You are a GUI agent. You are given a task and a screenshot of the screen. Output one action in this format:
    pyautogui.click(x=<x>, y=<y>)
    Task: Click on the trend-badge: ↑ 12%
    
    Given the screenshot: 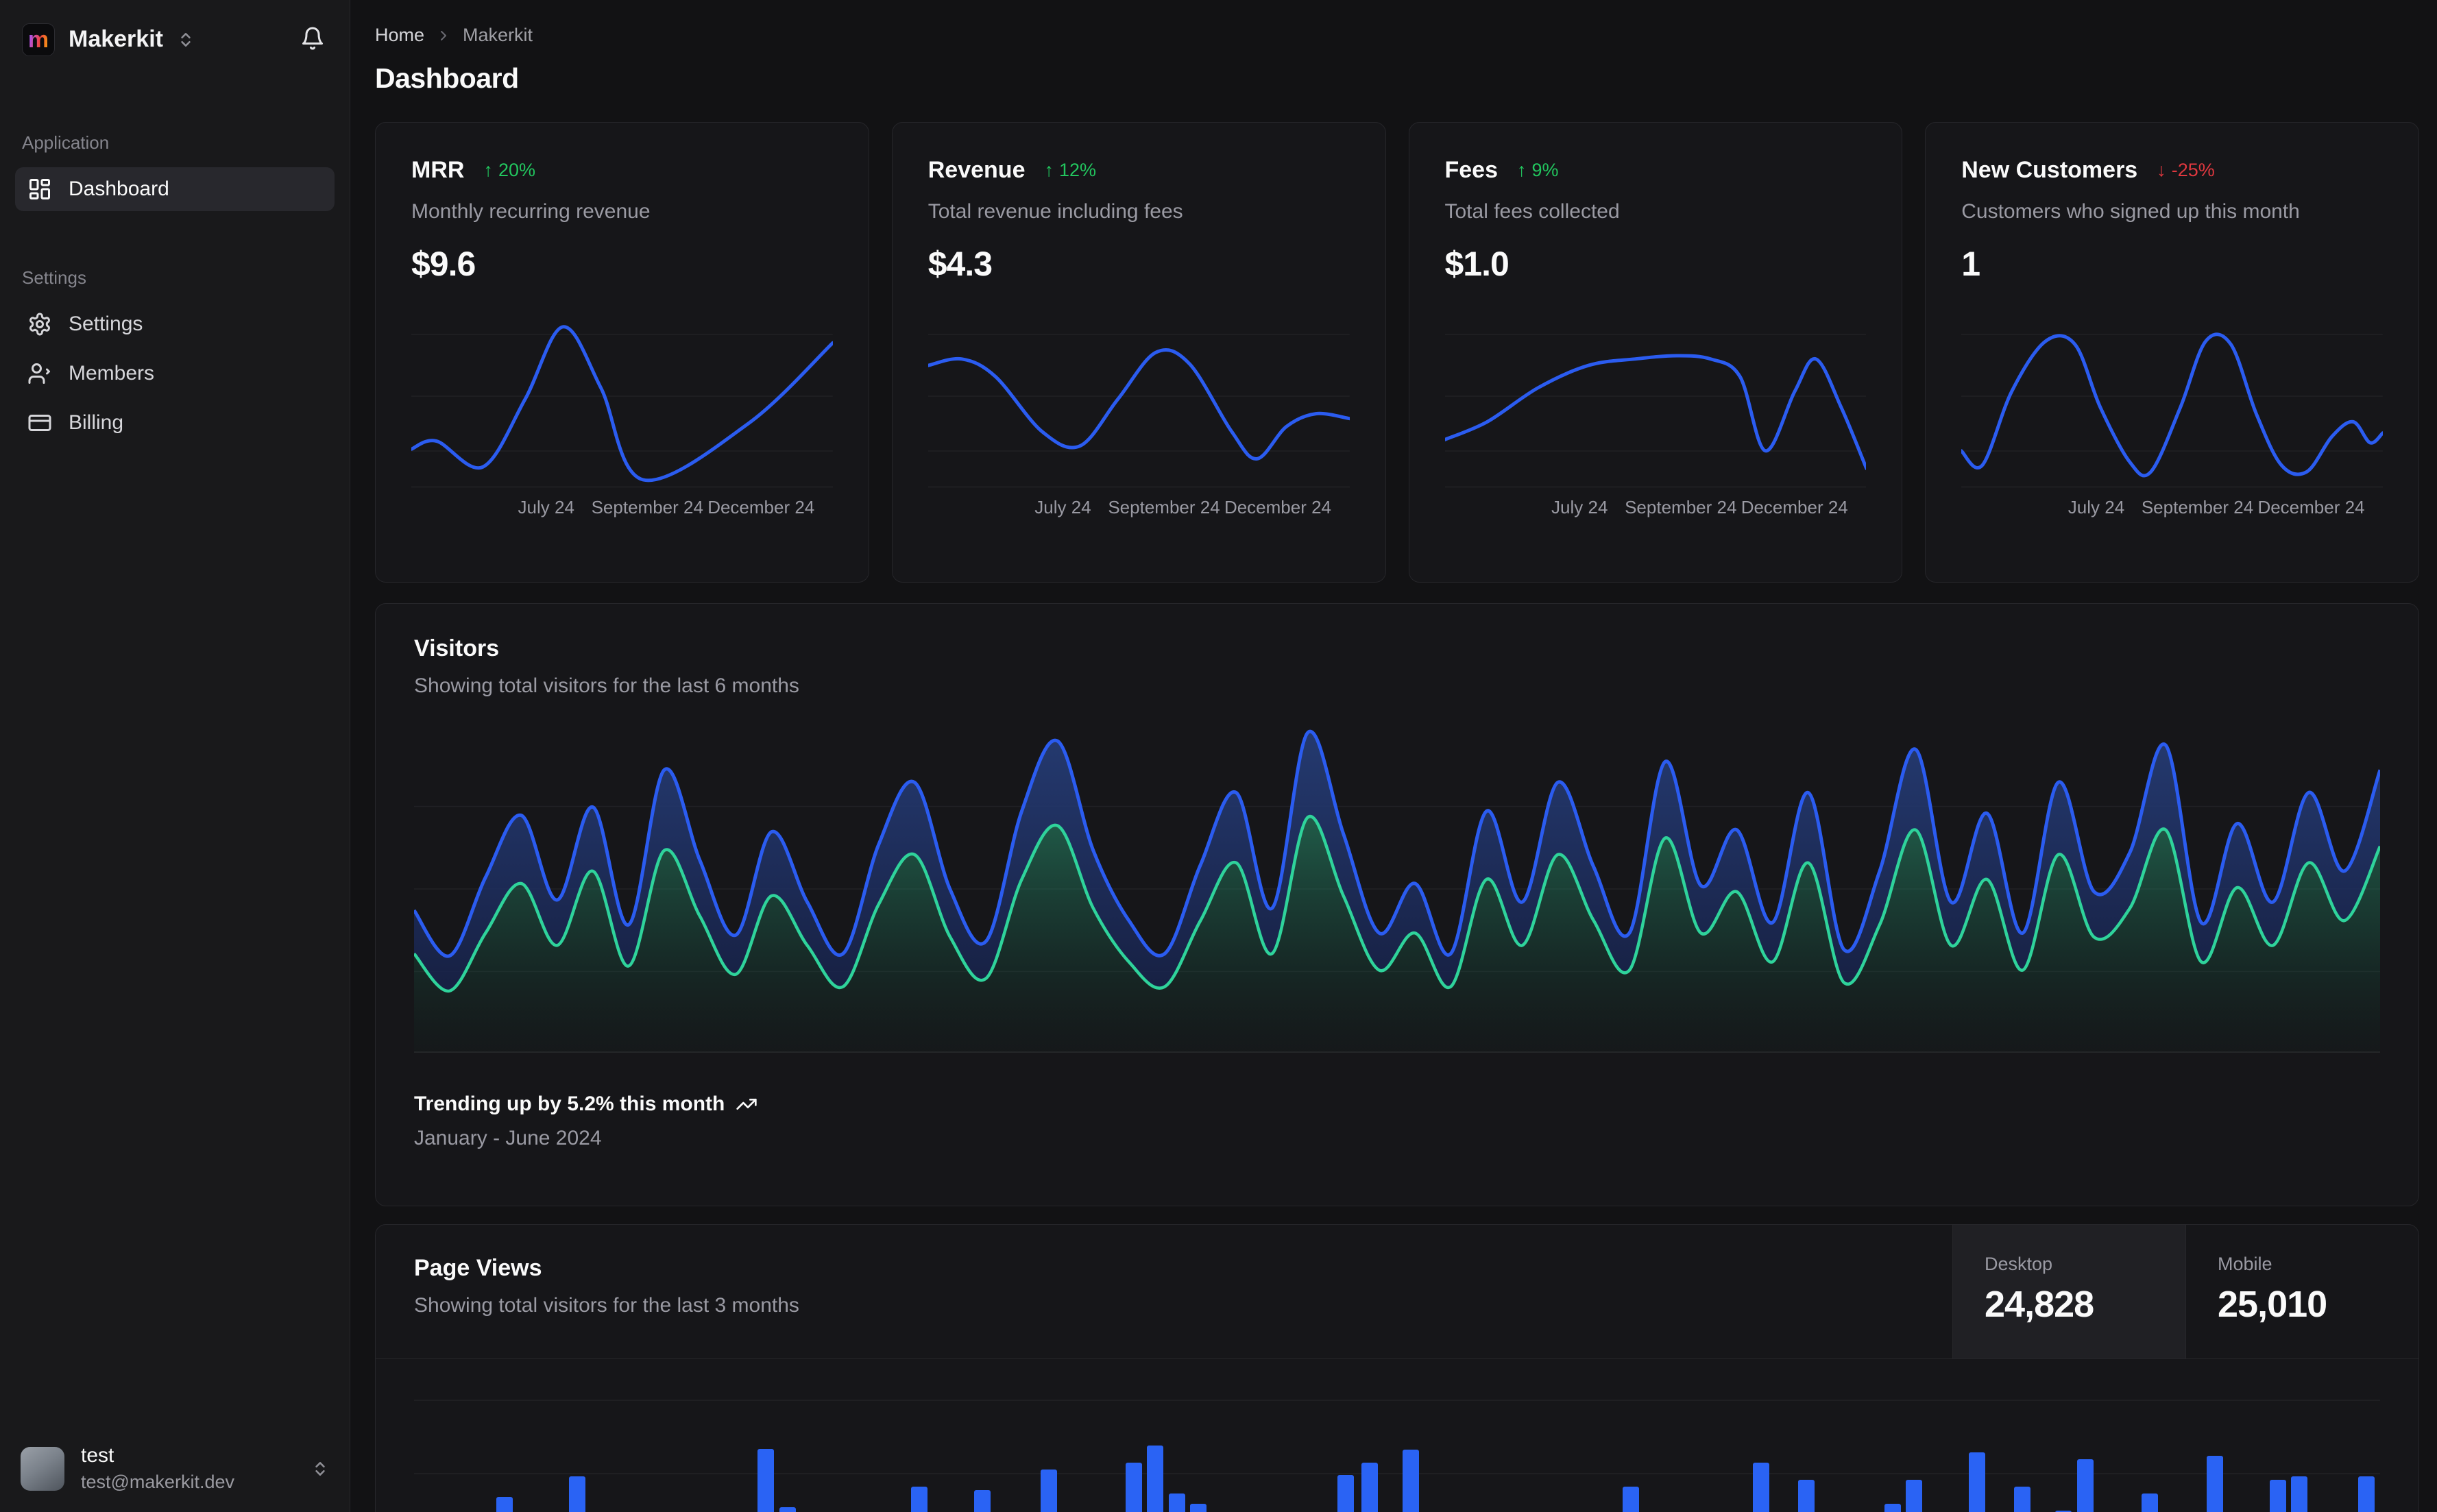 What is the action you would take?
    pyautogui.click(x=1070, y=171)
    